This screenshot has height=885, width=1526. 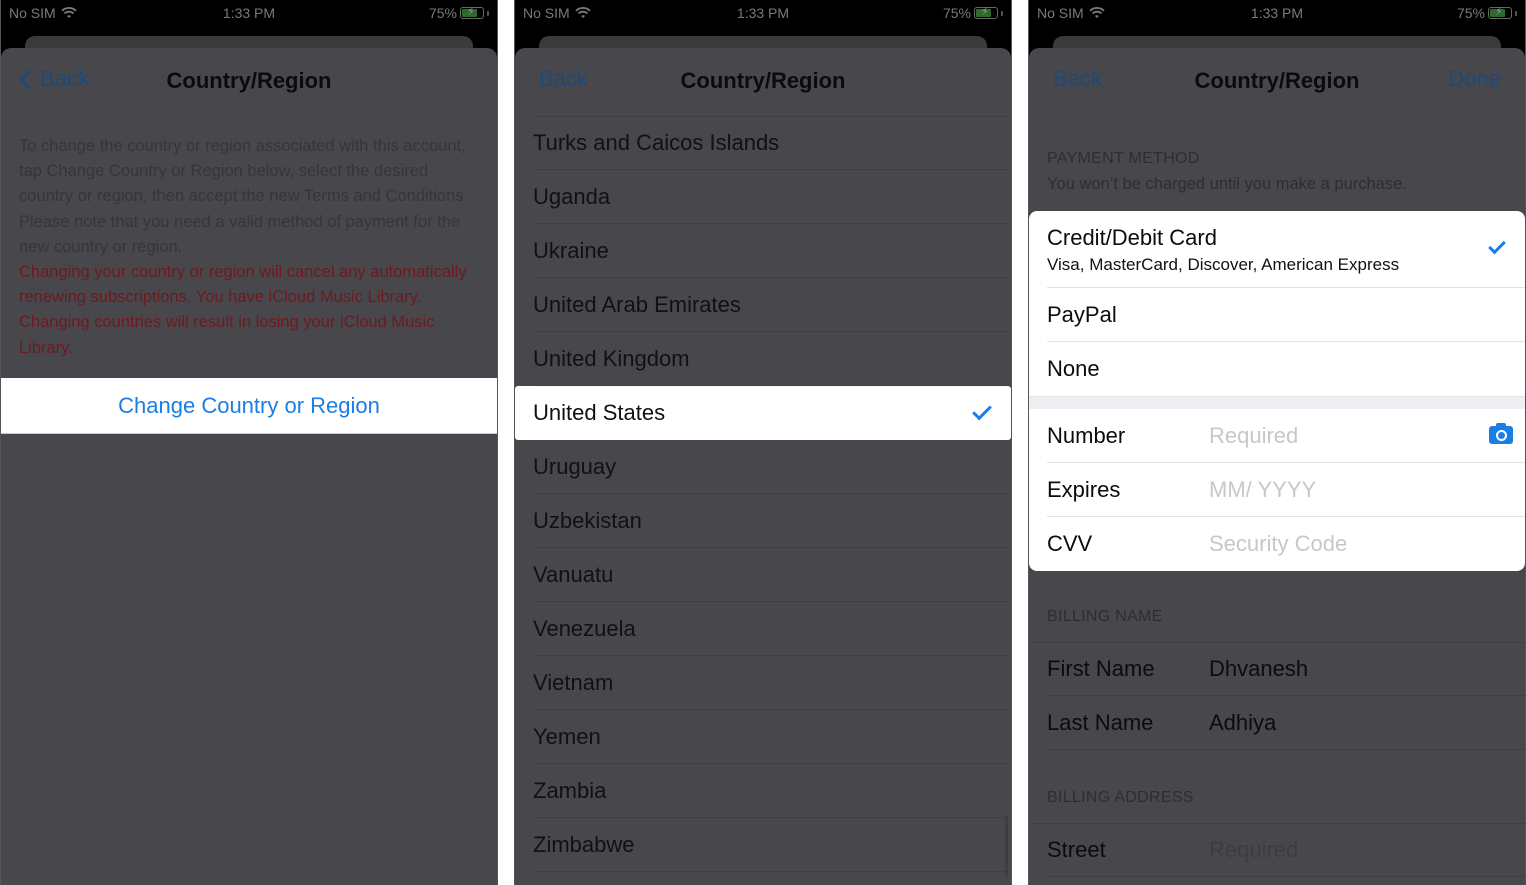 I want to click on option-title: PayPal, so click(x=1082, y=314).